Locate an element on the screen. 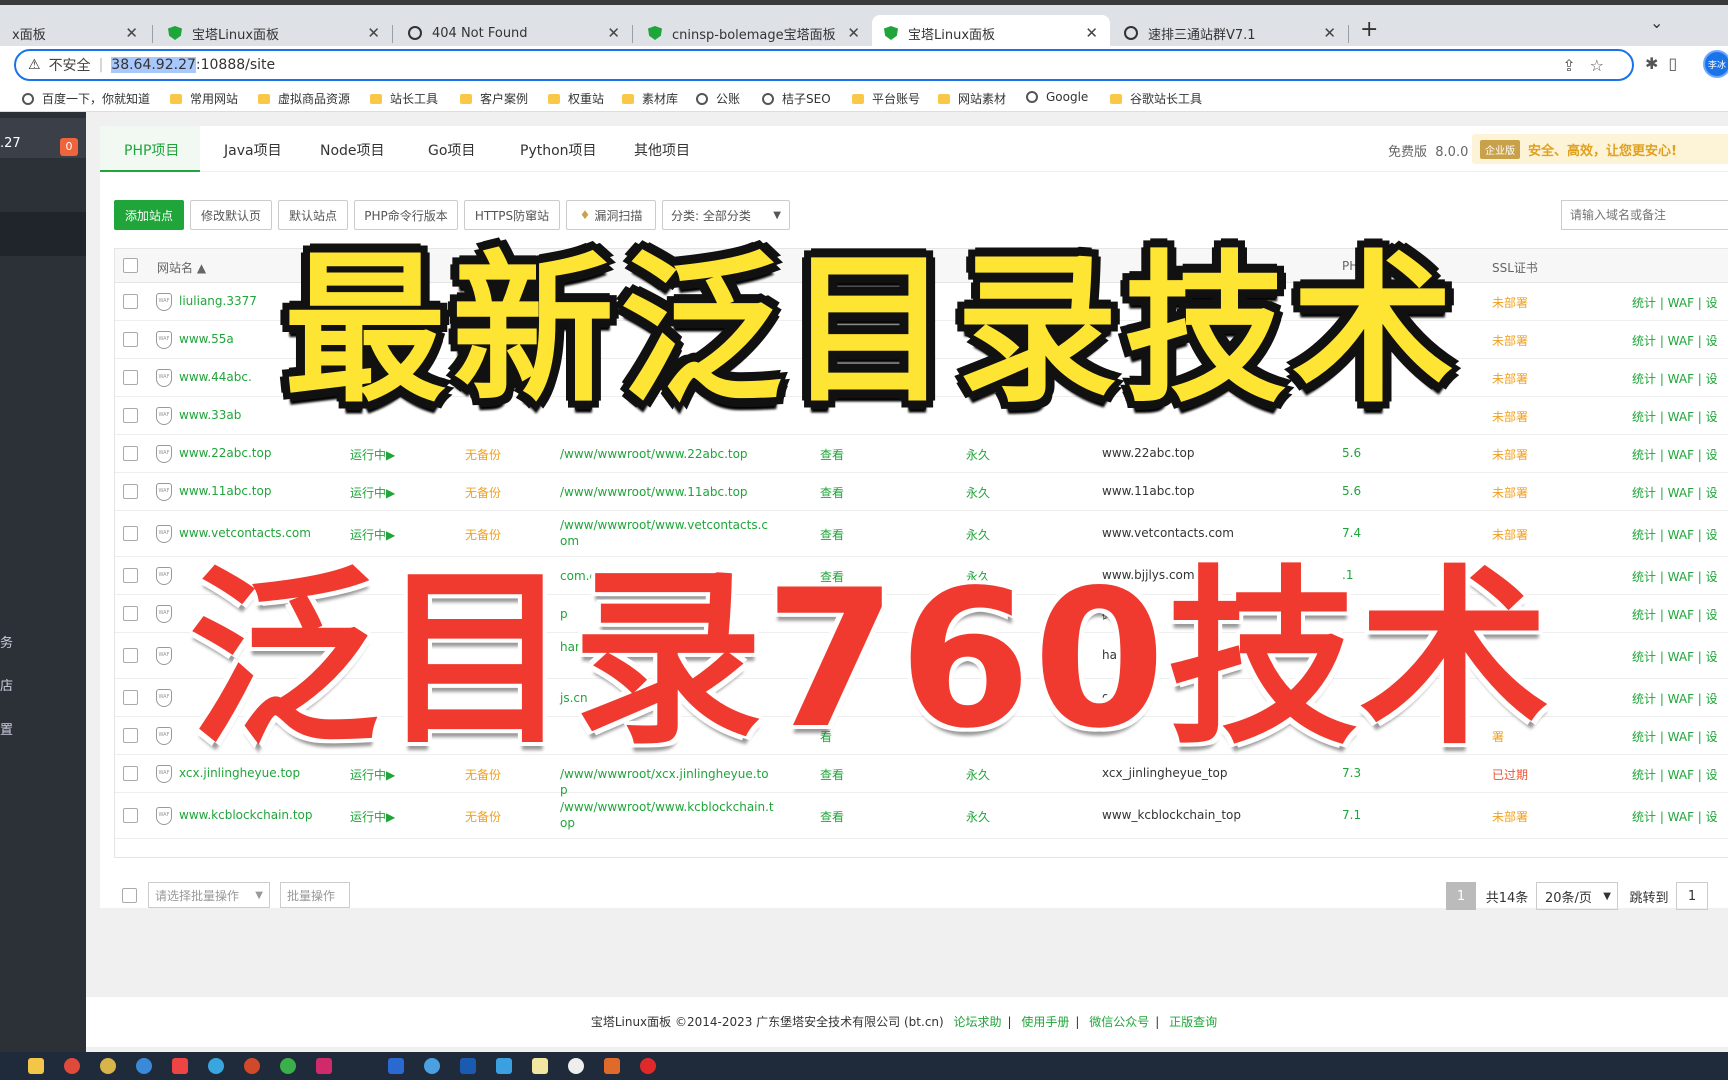 The image size is (1728, 1080). bookmark-item: 站长工具 is located at coordinates (404, 98).